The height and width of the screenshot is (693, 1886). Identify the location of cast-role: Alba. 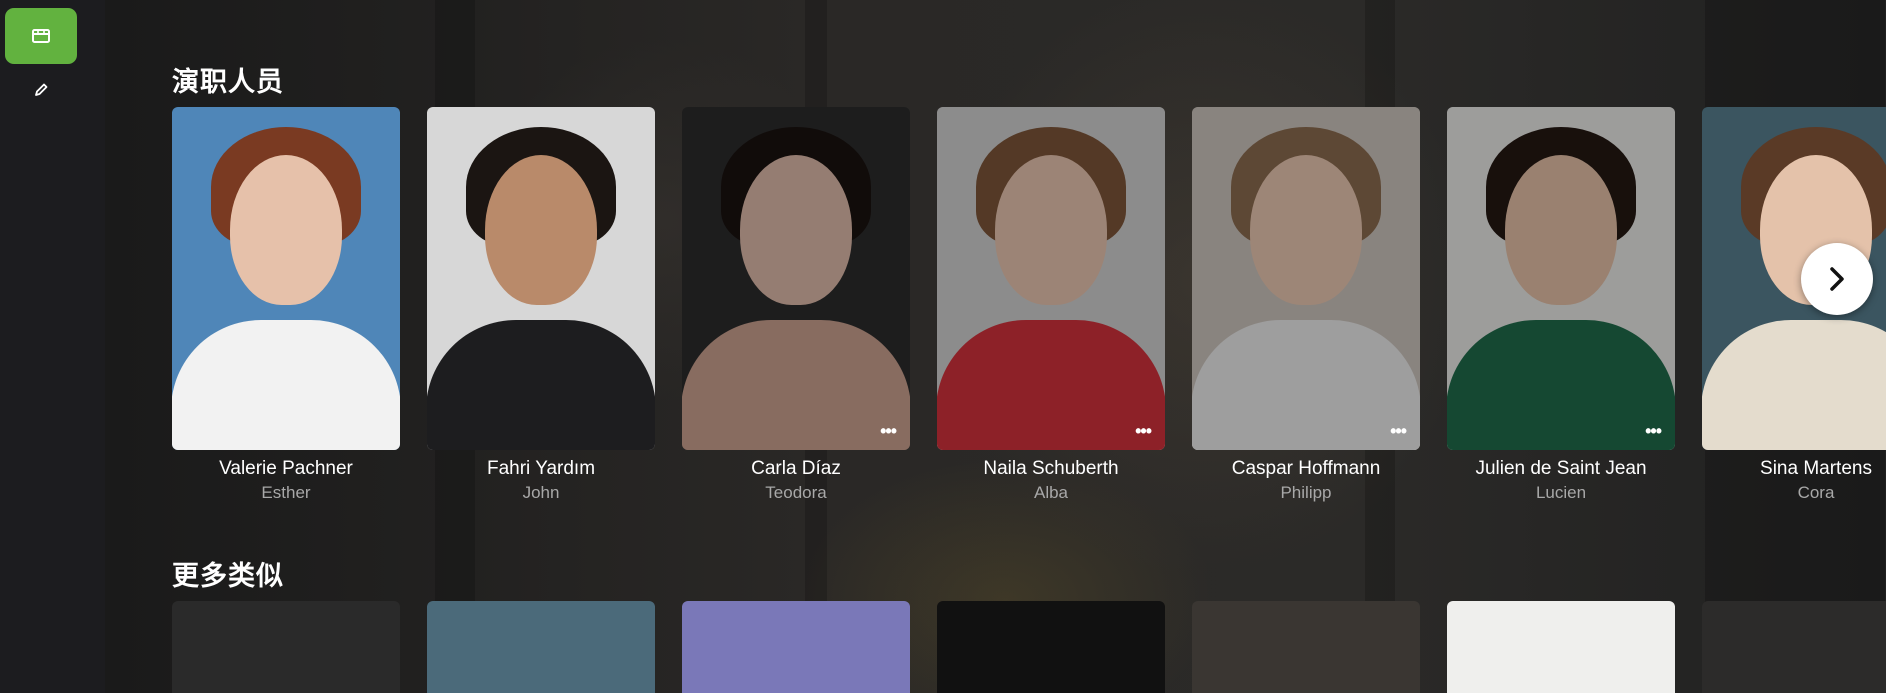
(1051, 492).